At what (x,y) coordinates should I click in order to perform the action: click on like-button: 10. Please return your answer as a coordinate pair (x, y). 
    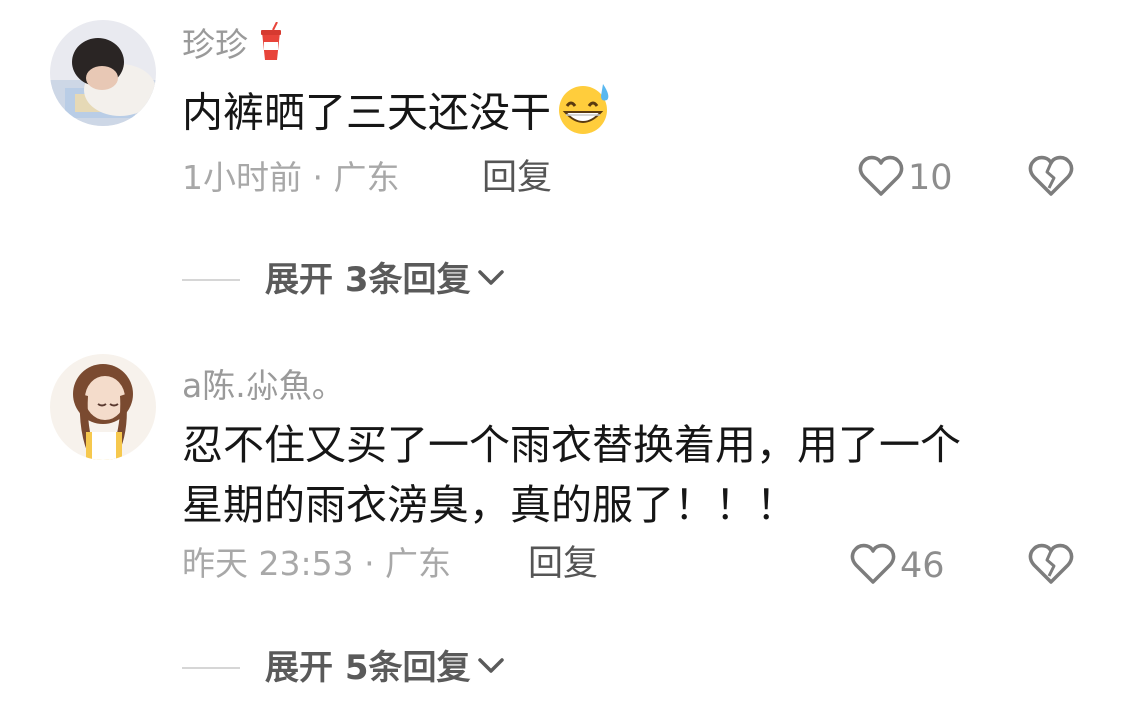
    Looking at the image, I should click on (905, 178).